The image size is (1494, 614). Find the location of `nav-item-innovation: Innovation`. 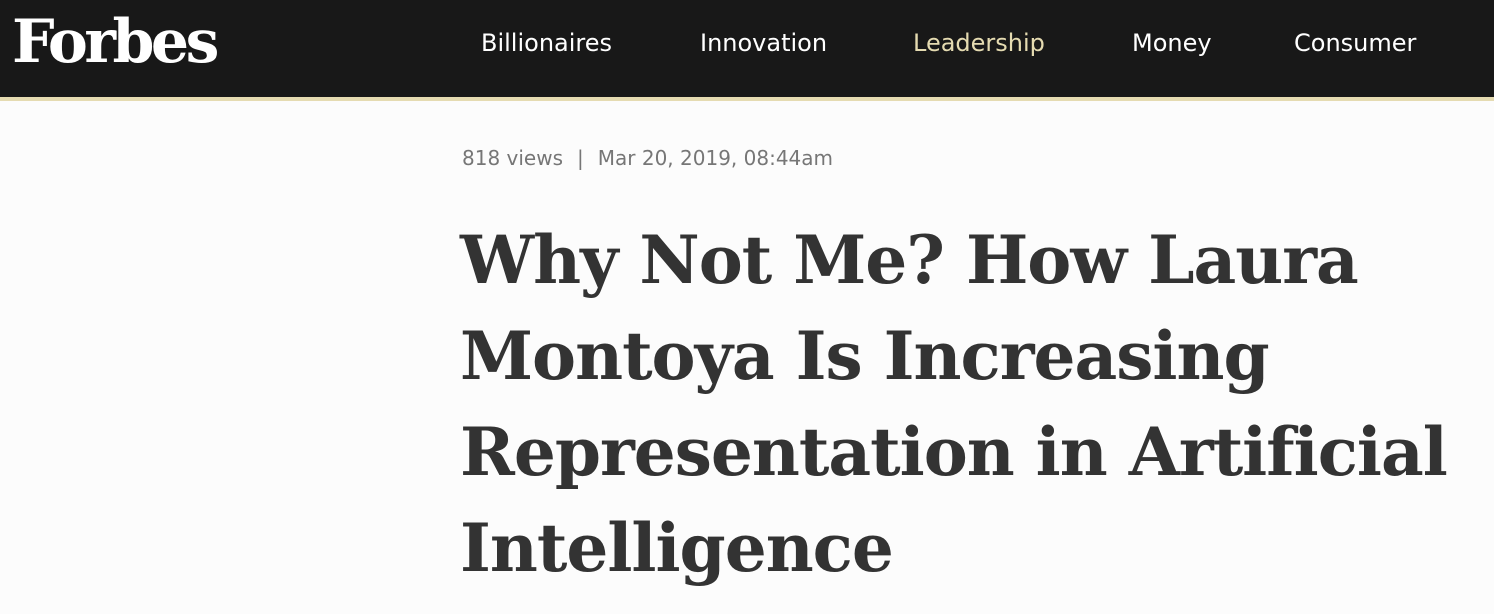

nav-item-innovation: Innovation is located at coordinates (763, 43).